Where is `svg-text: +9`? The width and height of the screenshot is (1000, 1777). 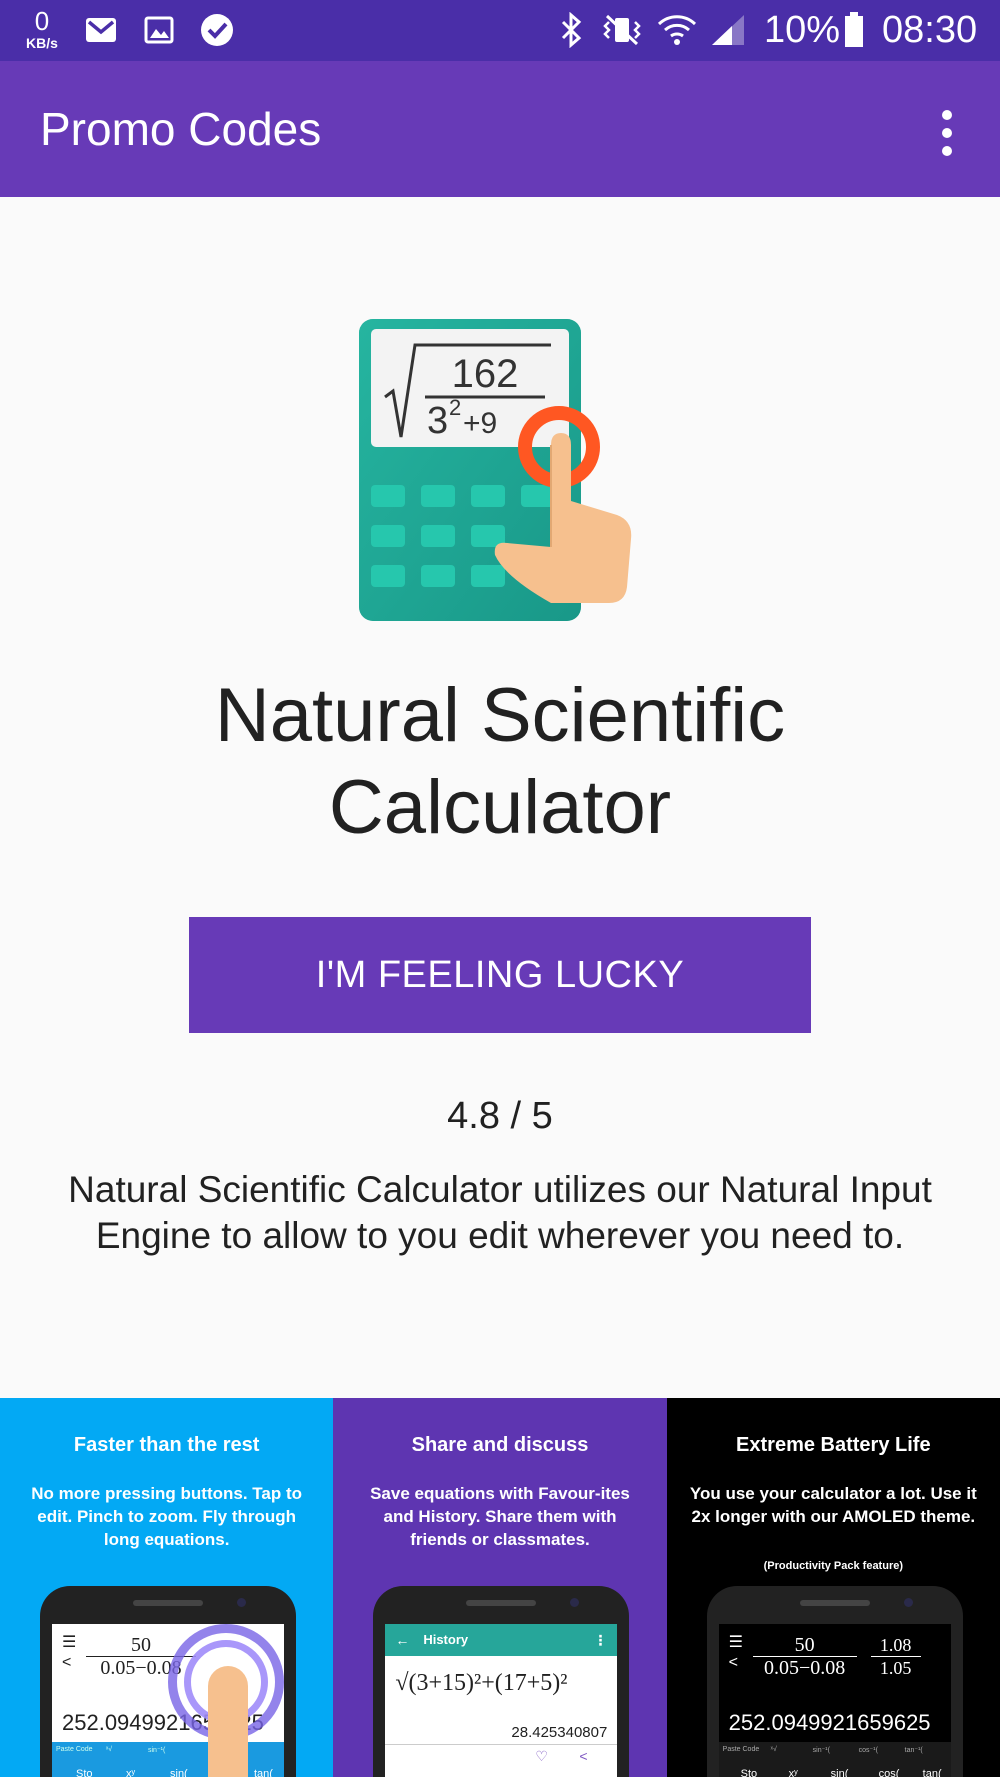
svg-text: +9 is located at coordinates (480, 423).